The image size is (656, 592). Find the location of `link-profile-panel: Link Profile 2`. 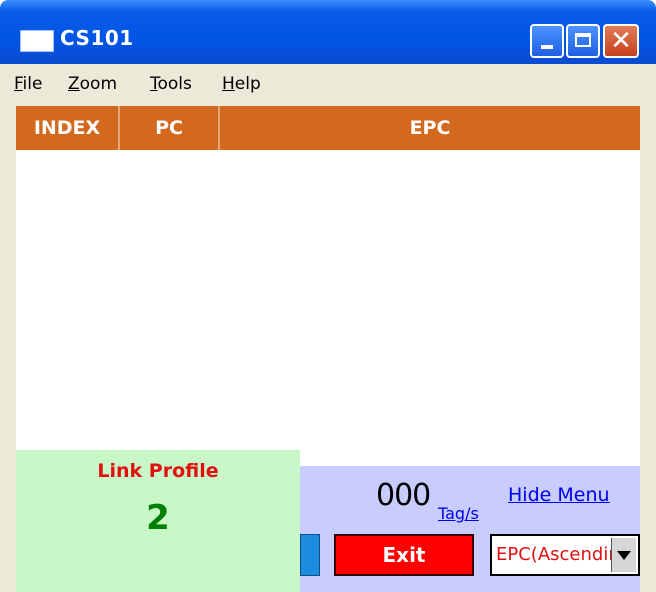

link-profile-panel: Link Profile 2 is located at coordinates (158, 521).